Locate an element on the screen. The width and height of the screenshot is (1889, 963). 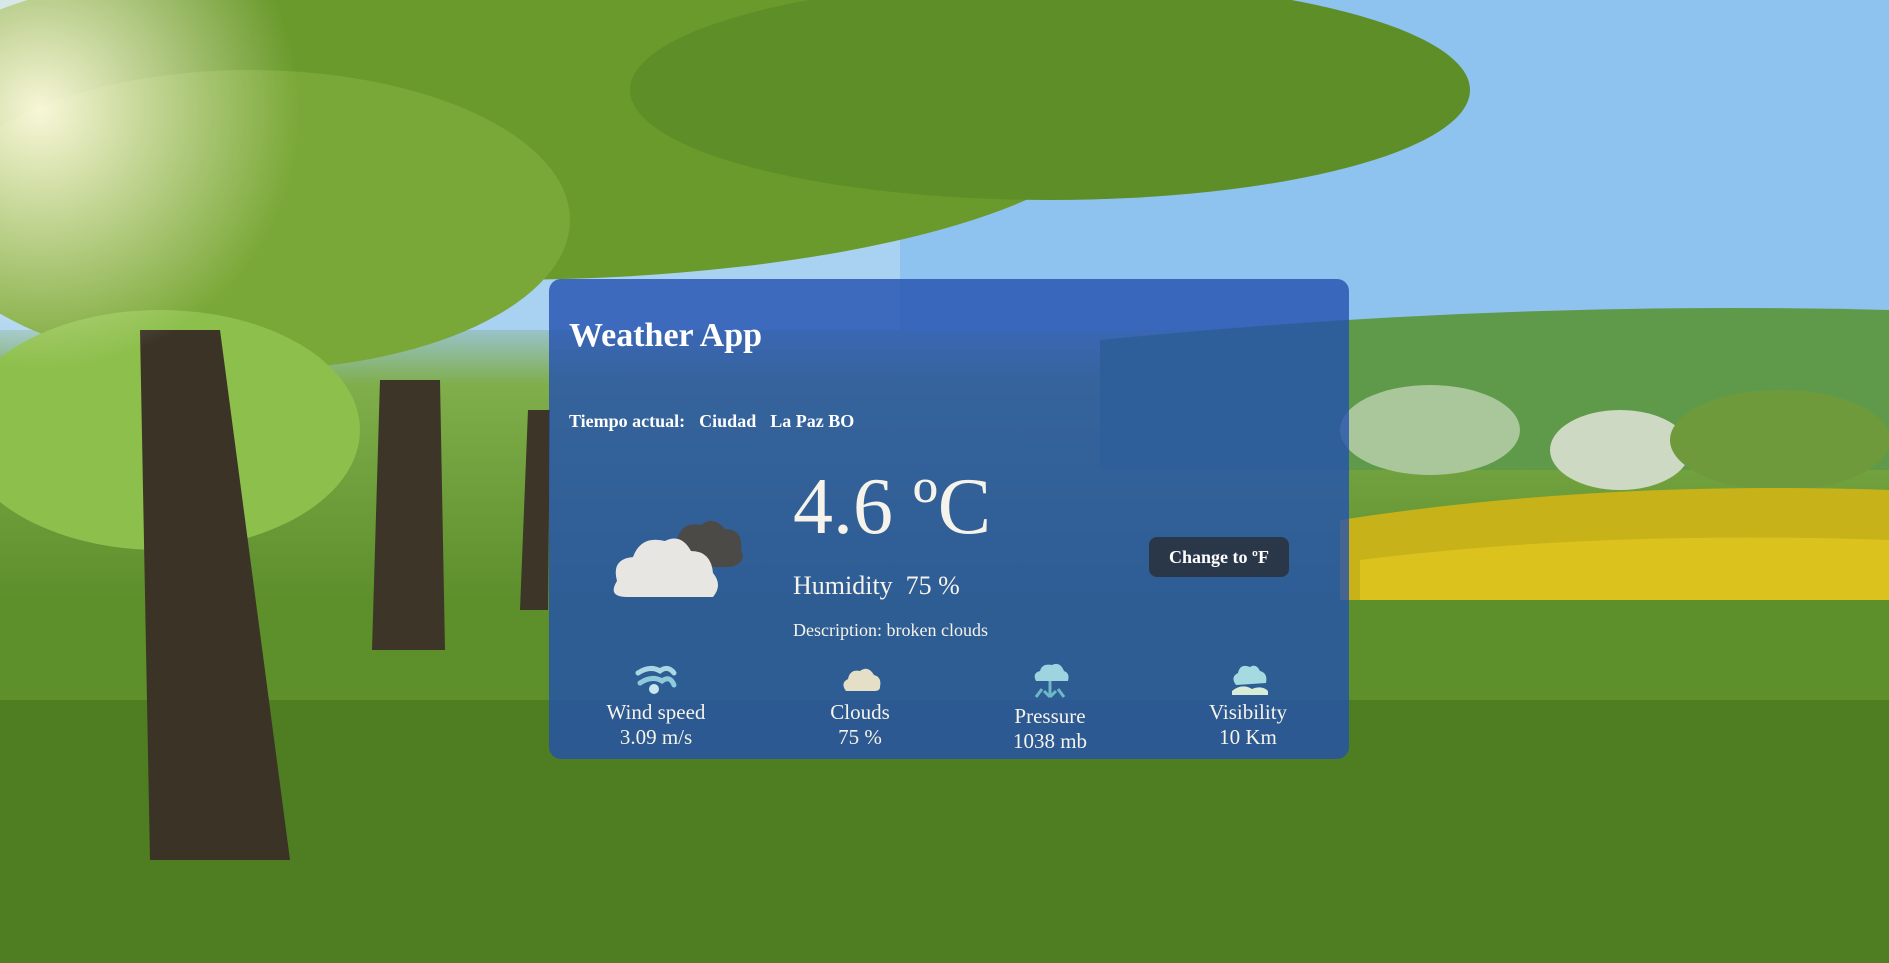
location-line: Tiempo actual: Ciudad La Paz BO is located at coordinates (718, 421).